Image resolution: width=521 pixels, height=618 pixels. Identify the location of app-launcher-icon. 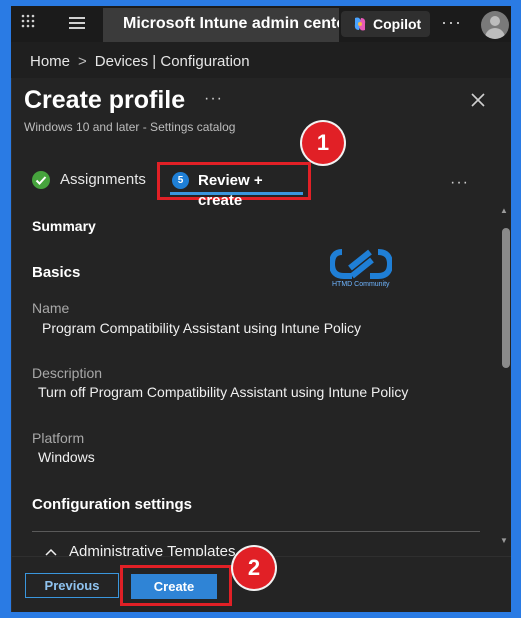
(28, 21).